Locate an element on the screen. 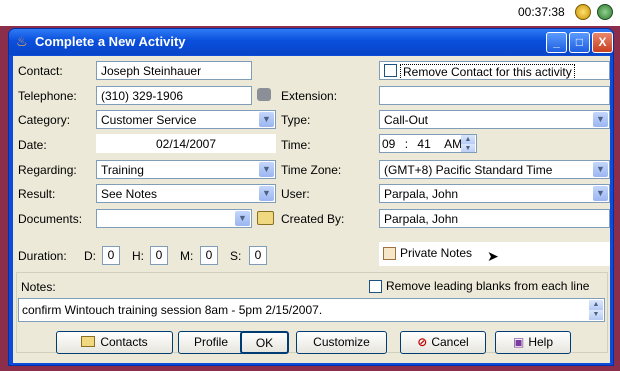 The height and width of the screenshot is (371, 620). date-field: 02/14/2007 is located at coordinates (186, 143).